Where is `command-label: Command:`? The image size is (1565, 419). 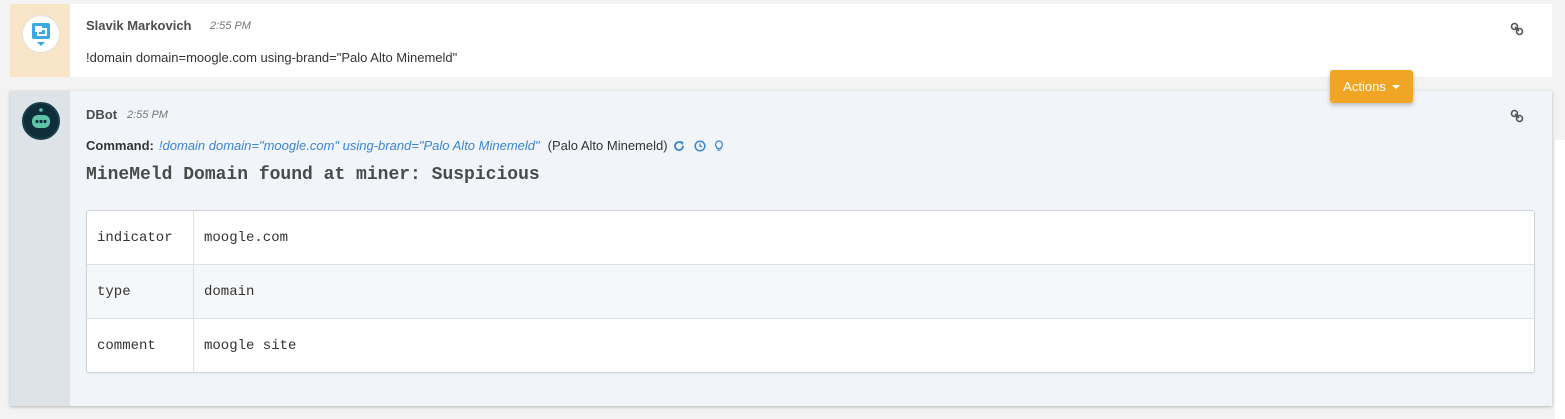 command-label: Command: is located at coordinates (120, 145).